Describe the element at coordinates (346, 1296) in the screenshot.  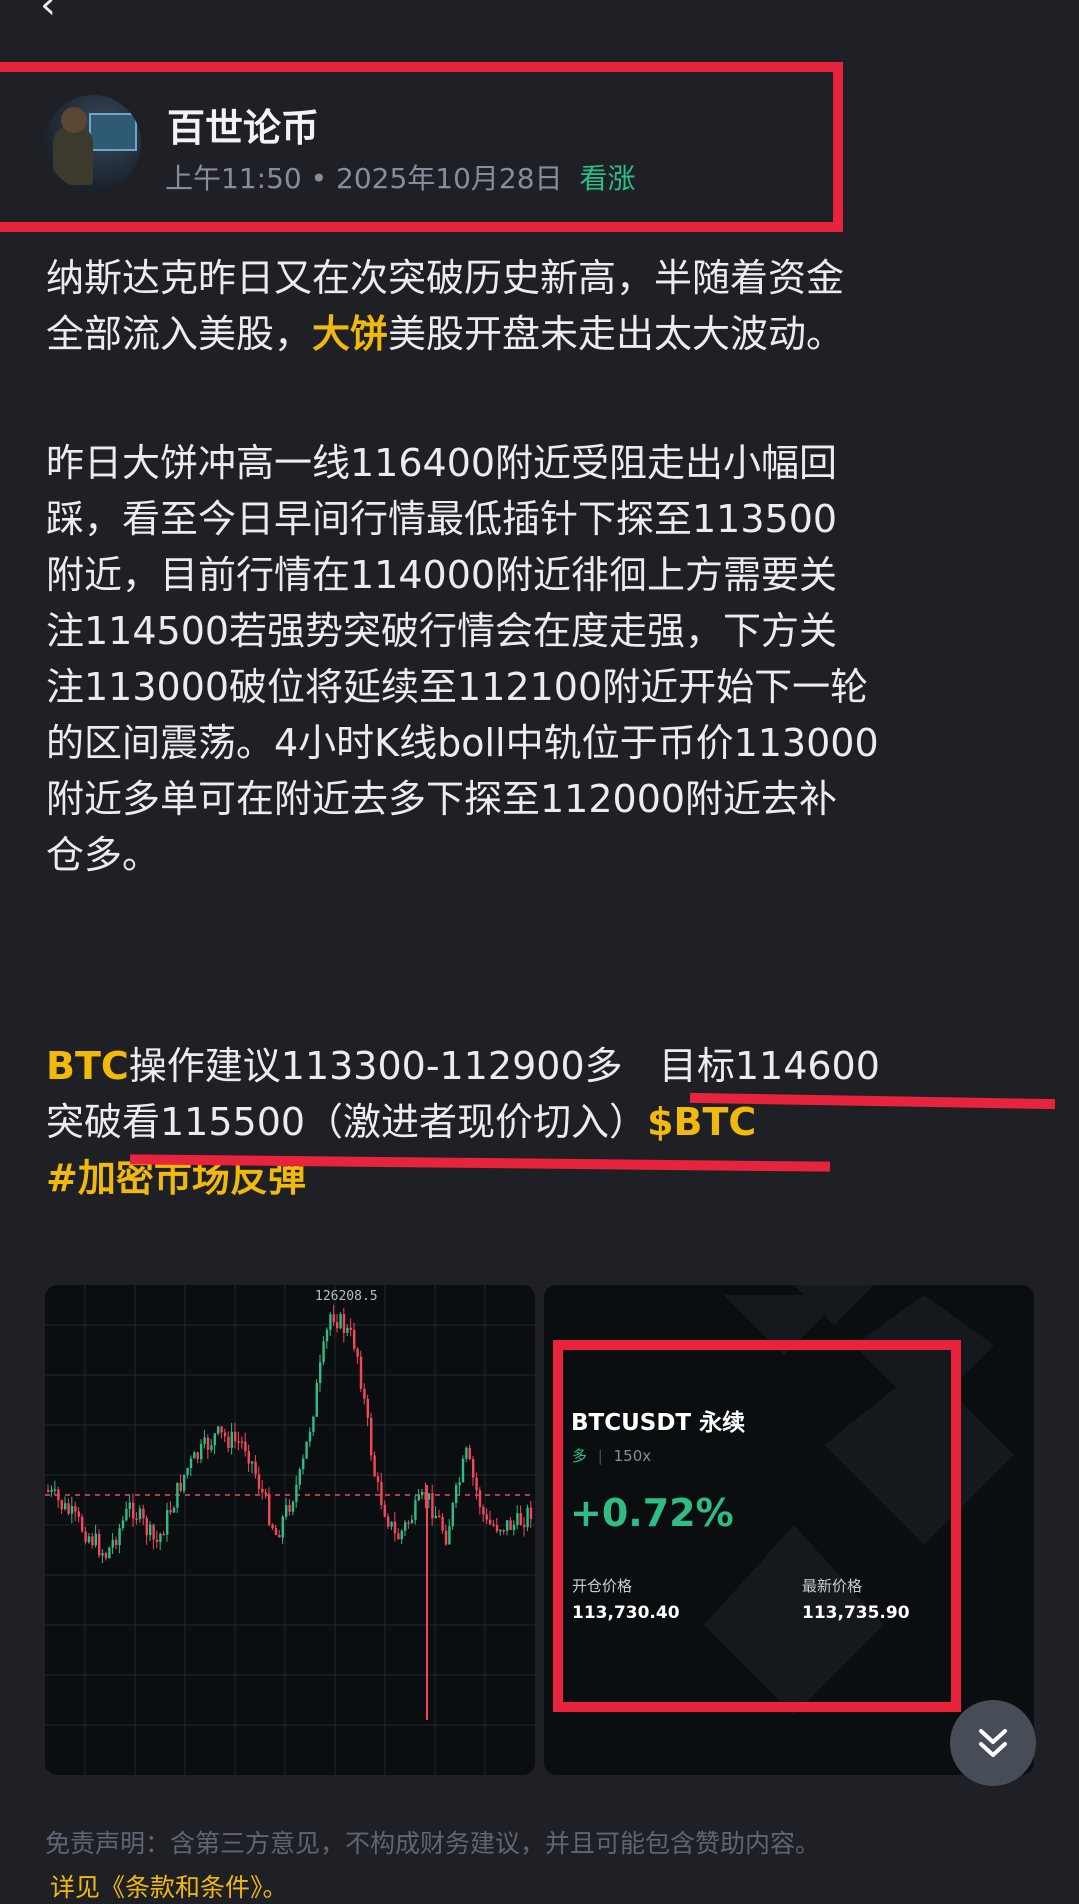
I see `chart-peak-label: 126208.5` at that location.